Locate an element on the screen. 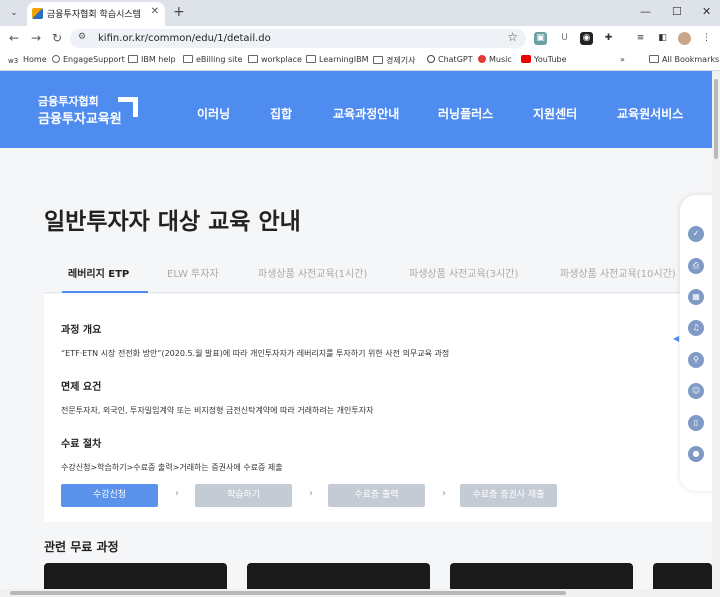  study-button: 학습하기 is located at coordinates (243, 495).